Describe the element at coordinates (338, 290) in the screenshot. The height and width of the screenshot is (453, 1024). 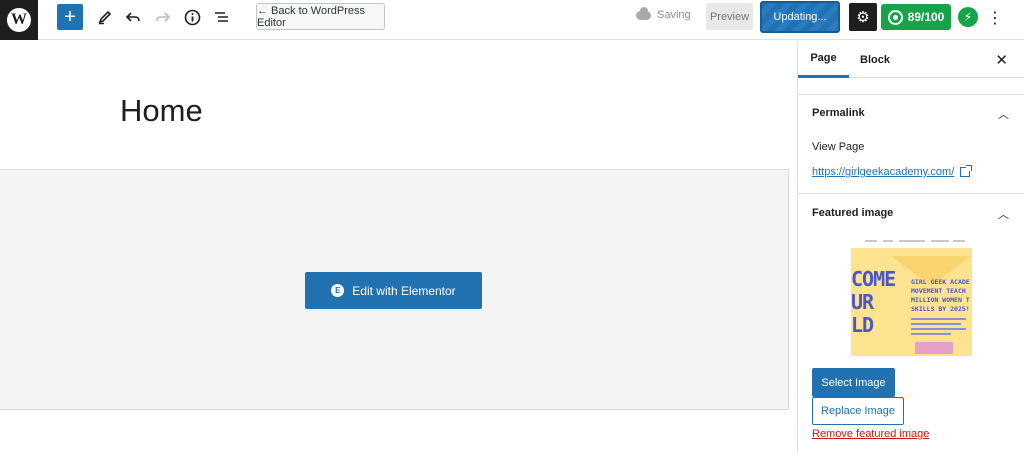
I see `elementor-icon: E` at that location.